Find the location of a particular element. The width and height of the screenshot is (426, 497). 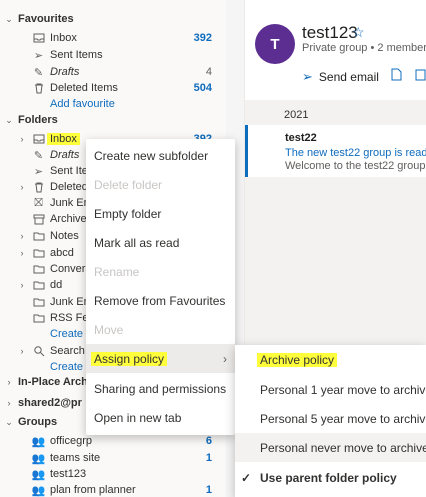

group-item-planner: 👥 plan from planner 1 is located at coordinates (113, 489).